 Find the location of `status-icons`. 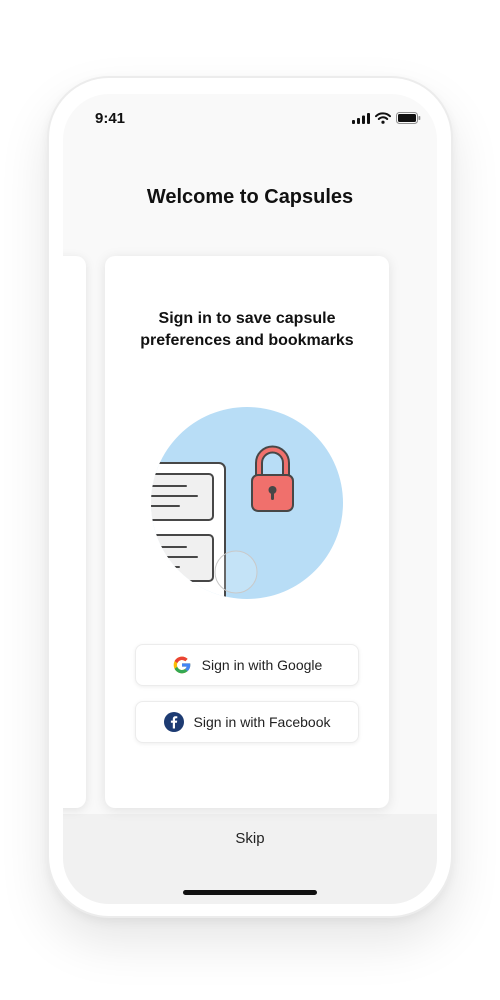

status-icons is located at coordinates (386, 118).